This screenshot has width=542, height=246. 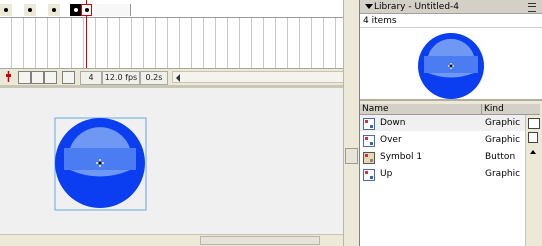 What do you see at coordinates (50, 77) in the screenshot?
I see `edit-multiple-frames-icon` at bounding box center [50, 77].